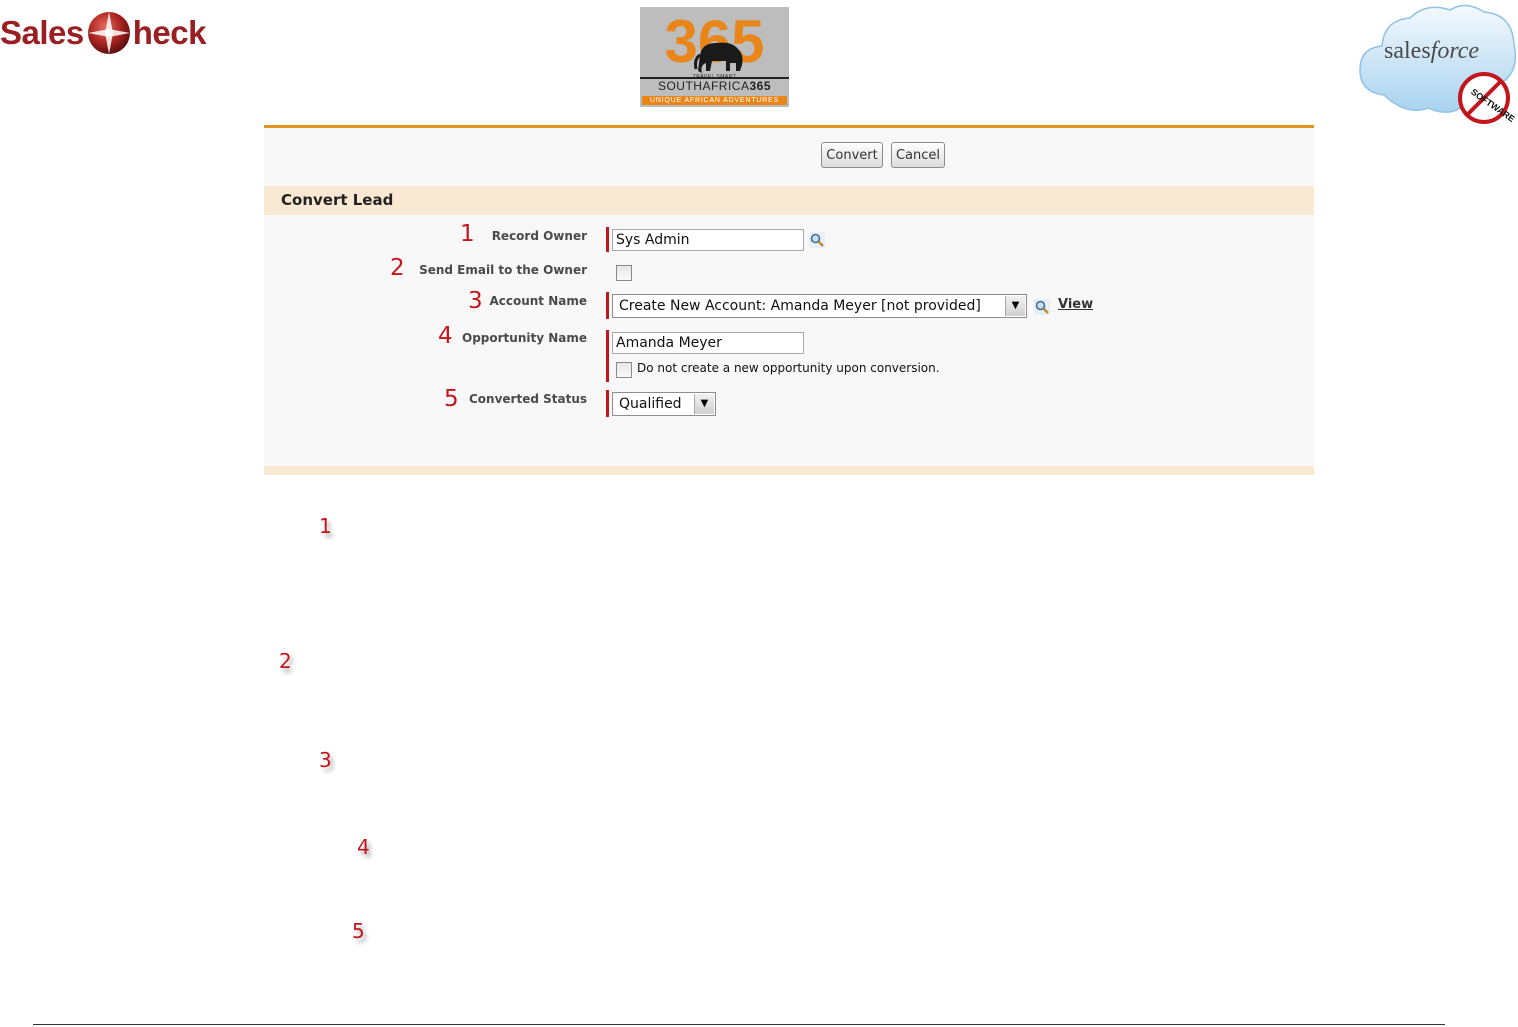 The height and width of the screenshot is (1027, 1518). What do you see at coordinates (527, 399) in the screenshot?
I see `converted-status-label: Converted Status` at bounding box center [527, 399].